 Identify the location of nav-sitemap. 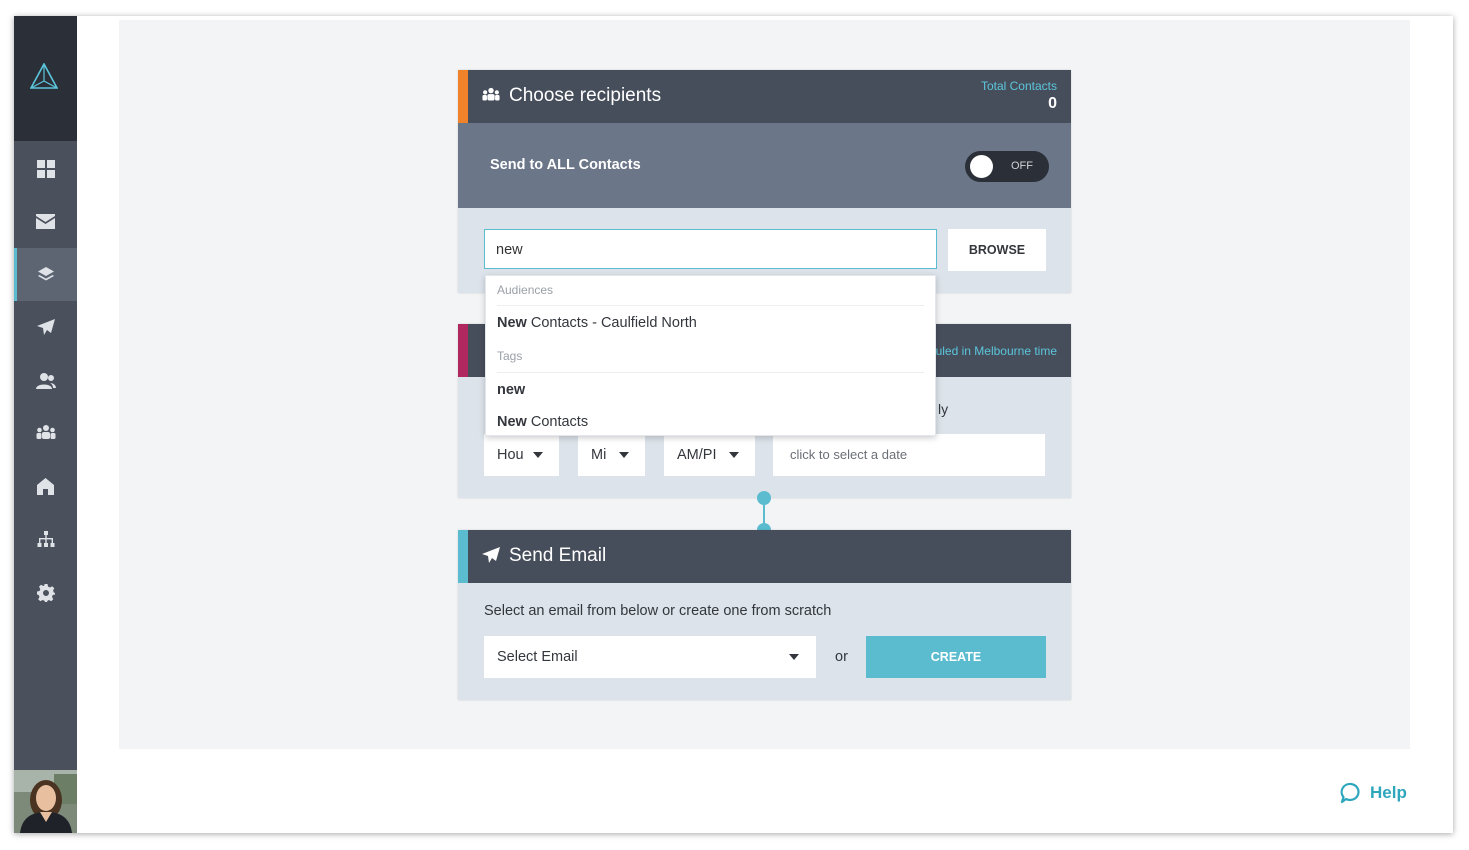
(45, 539).